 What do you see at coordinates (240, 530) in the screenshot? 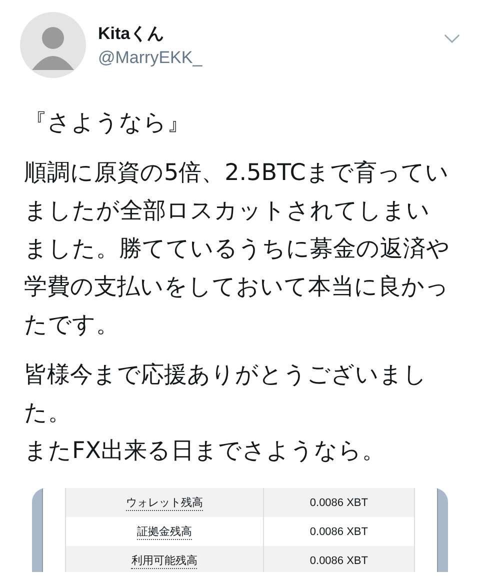
I see `attached-image: ウォレット残高 0.0086 XBT 証拠金残高 0.0086 XBT 利用可能残高 0.0086 XBT` at bounding box center [240, 530].